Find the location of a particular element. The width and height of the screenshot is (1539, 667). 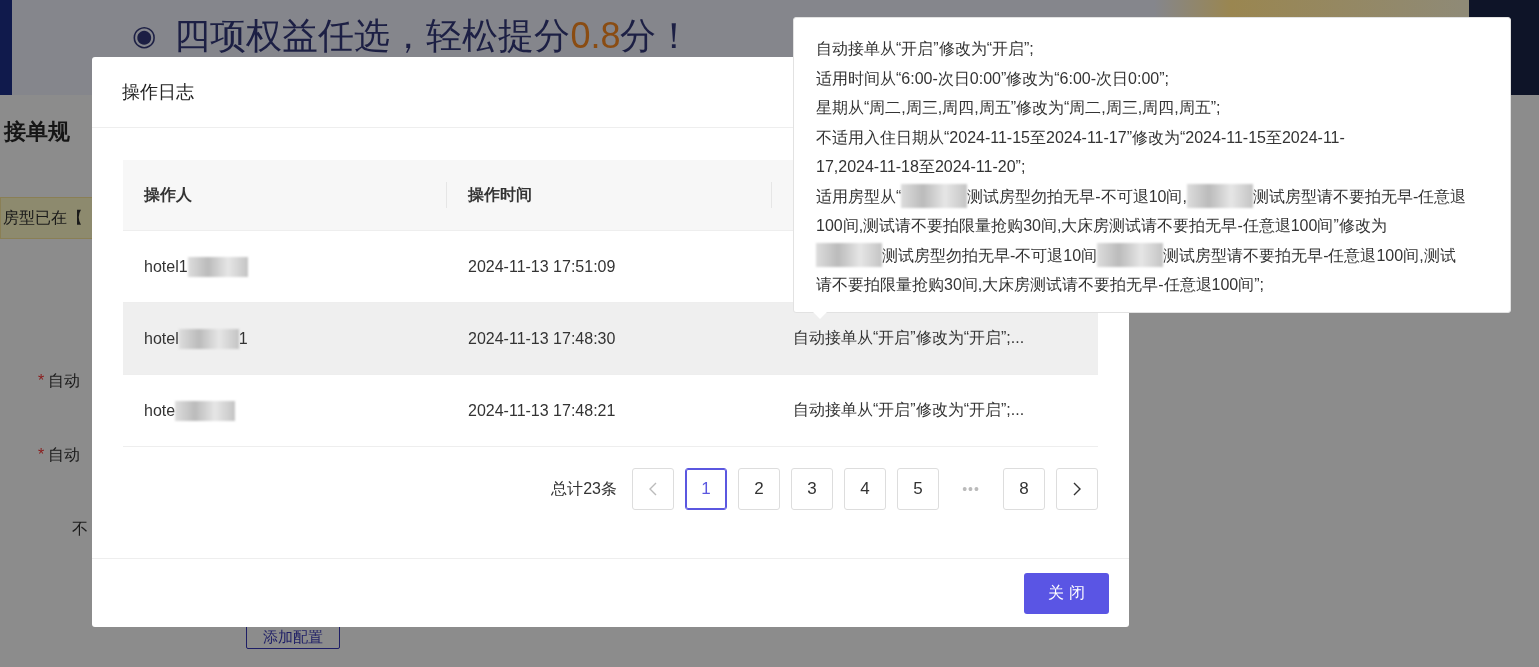

column-header: 操作人 is located at coordinates (285, 195).